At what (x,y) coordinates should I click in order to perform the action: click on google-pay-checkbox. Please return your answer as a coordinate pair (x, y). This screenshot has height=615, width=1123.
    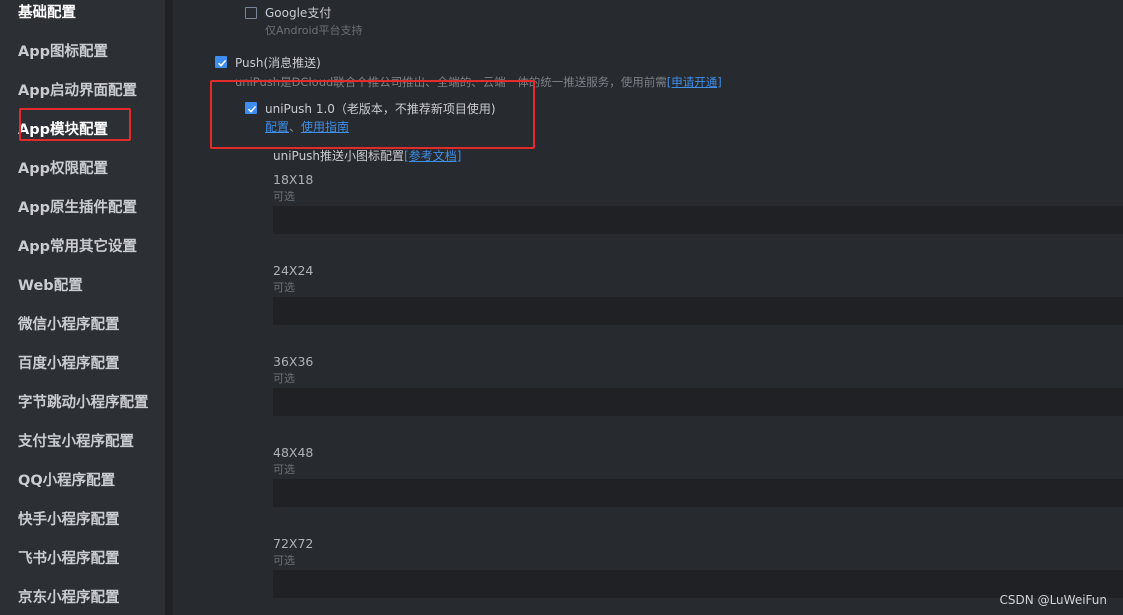
    Looking at the image, I should click on (251, 13).